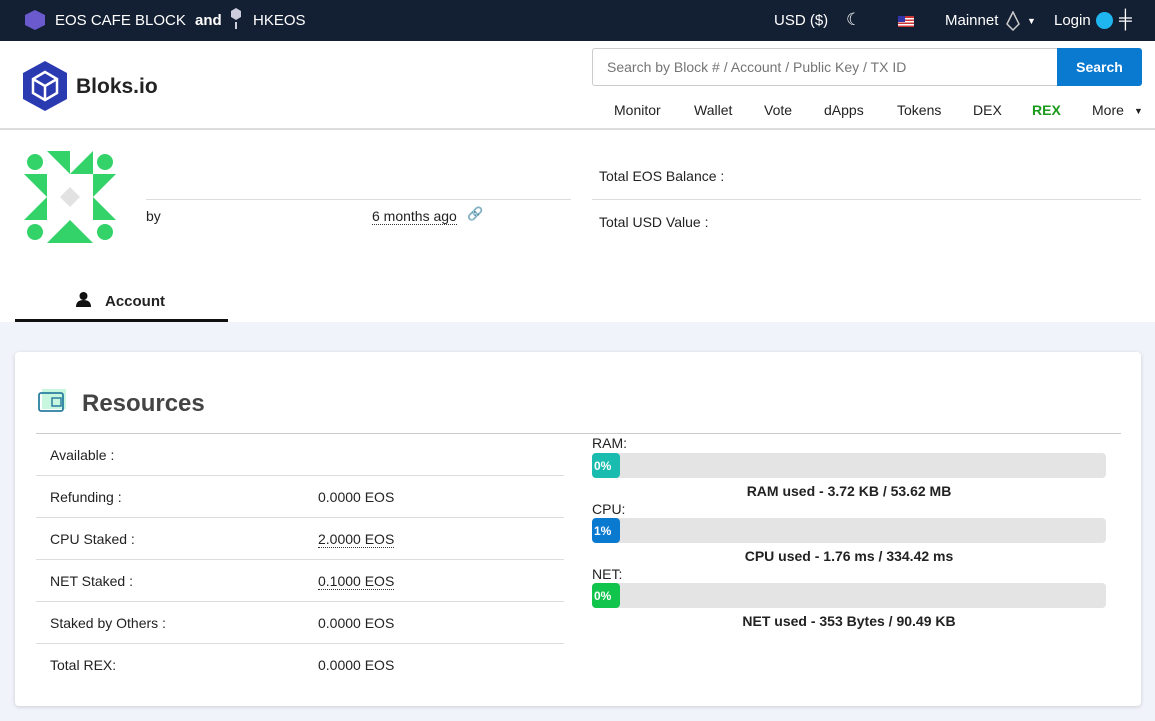 Image resolution: width=1155 pixels, height=721 pixels. I want to click on cpu-progress-fill: 1%, so click(606, 530).